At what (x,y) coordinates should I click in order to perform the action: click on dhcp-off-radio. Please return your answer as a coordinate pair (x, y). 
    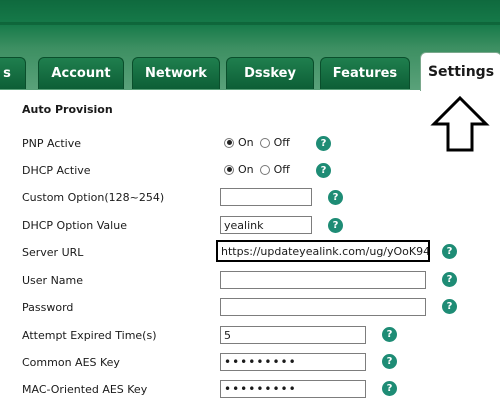
    Looking at the image, I should click on (264, 169).